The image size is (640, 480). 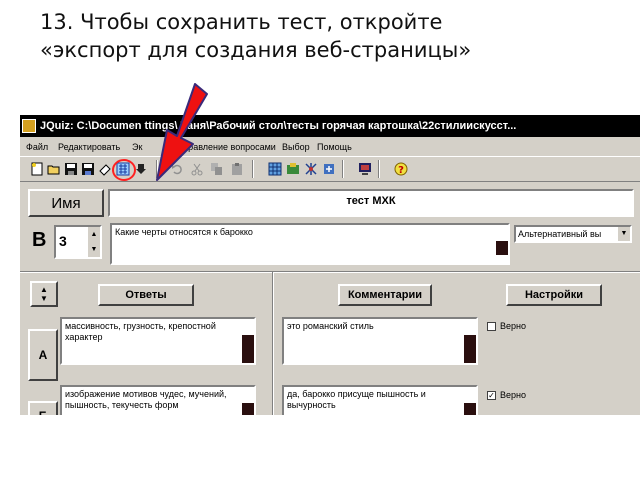 I want to click on answer-b-scrollbar, so click(x=248, y=409).